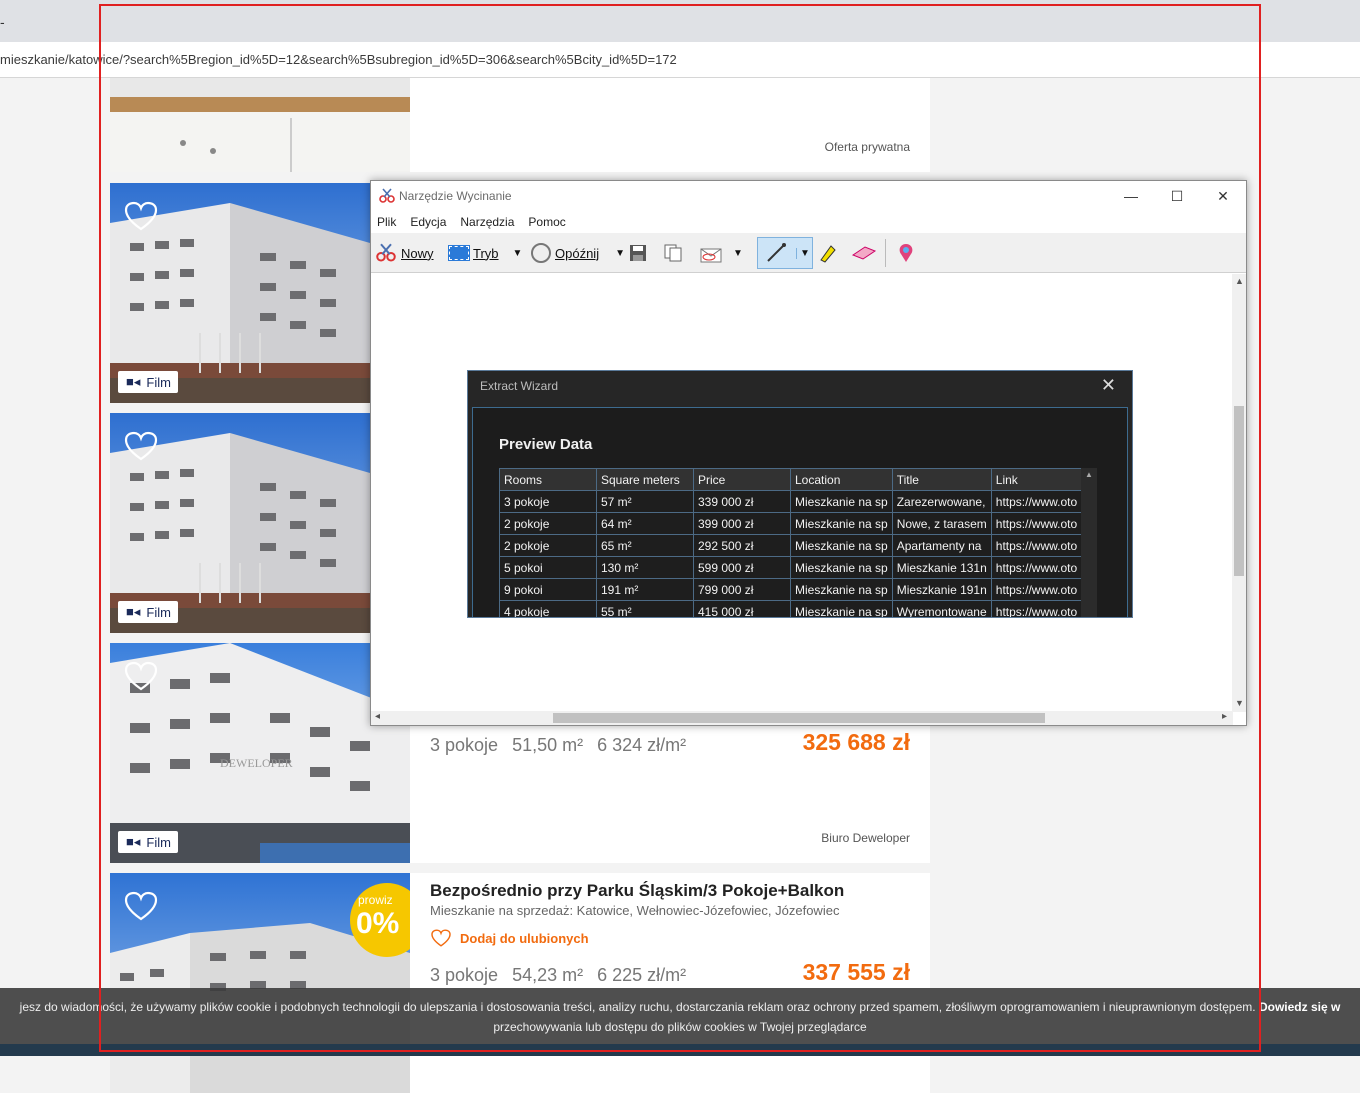  Describe the element at coordinates (441, 938) in the screenshot. I see `heart-outline-icon` at that location.